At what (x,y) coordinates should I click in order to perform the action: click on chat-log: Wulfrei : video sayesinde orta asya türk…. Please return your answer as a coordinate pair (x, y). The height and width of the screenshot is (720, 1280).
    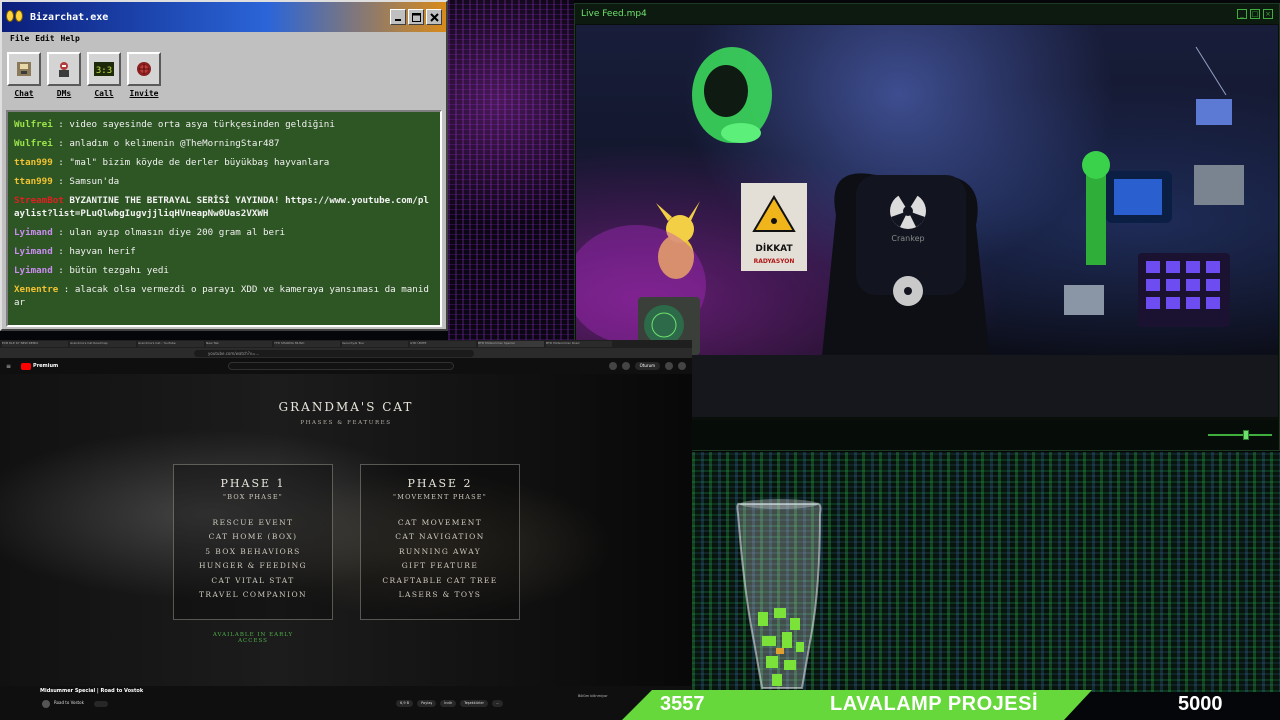
    Looking at the image, I should click on (224, 218).